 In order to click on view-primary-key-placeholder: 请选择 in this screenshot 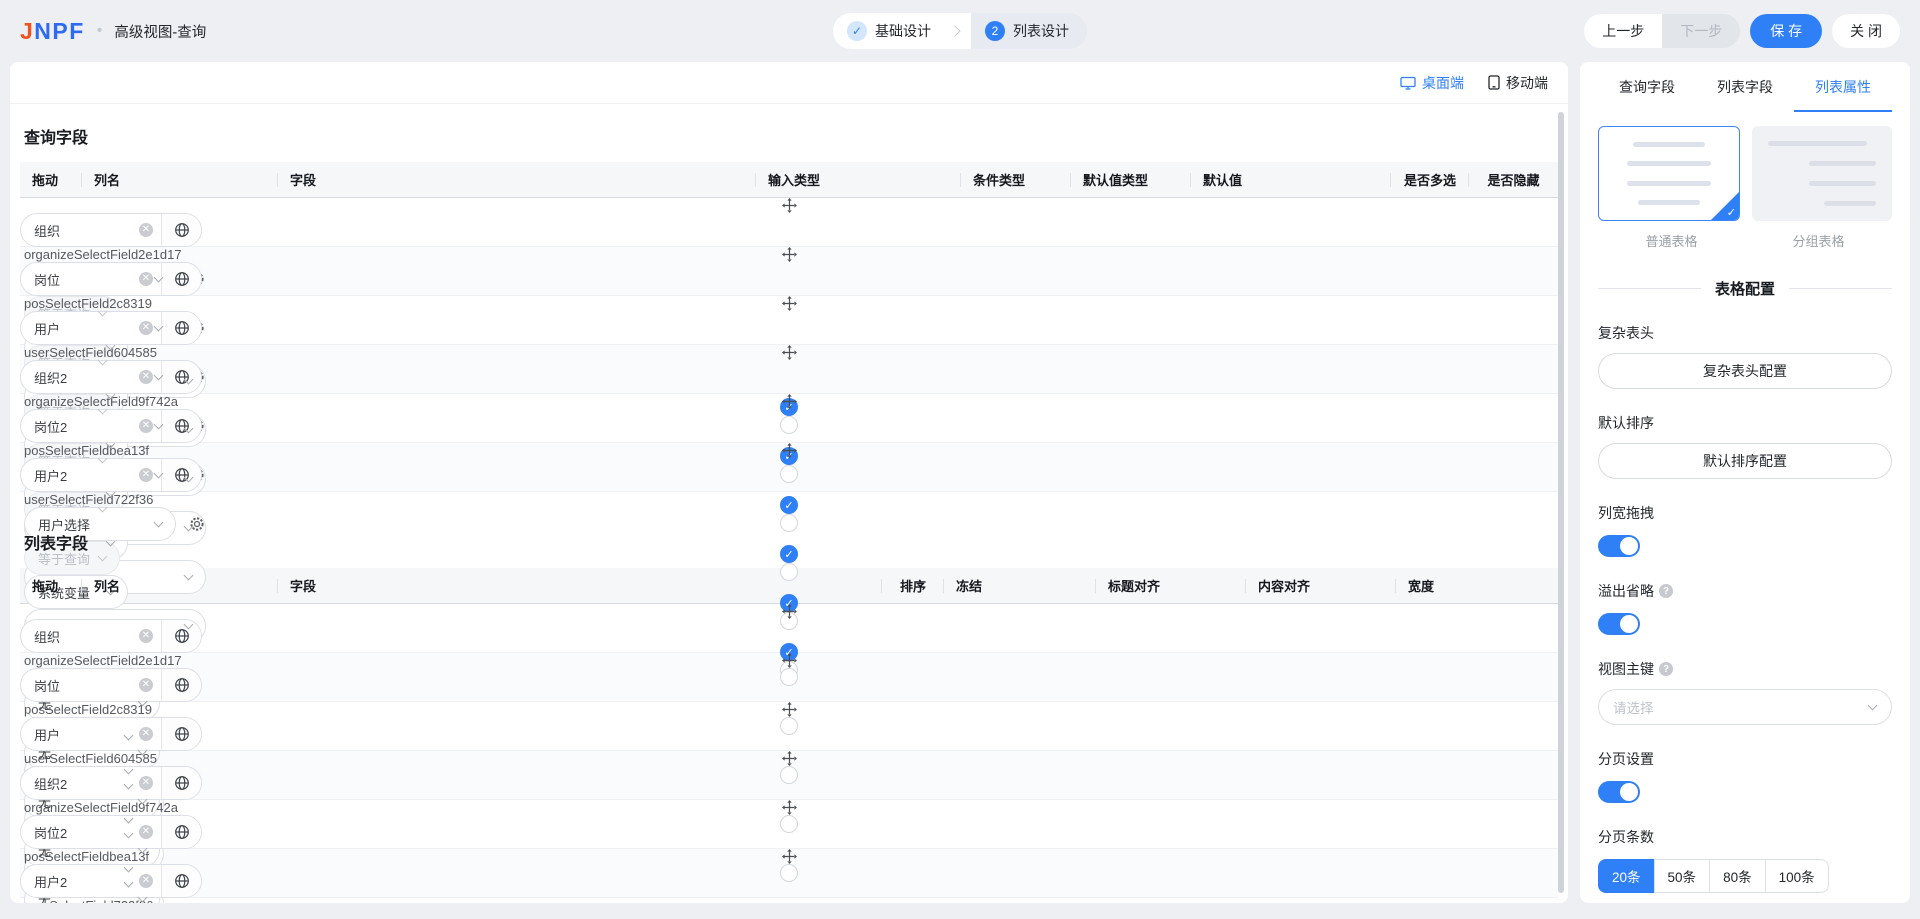, I will do `click(1633, 708)`.